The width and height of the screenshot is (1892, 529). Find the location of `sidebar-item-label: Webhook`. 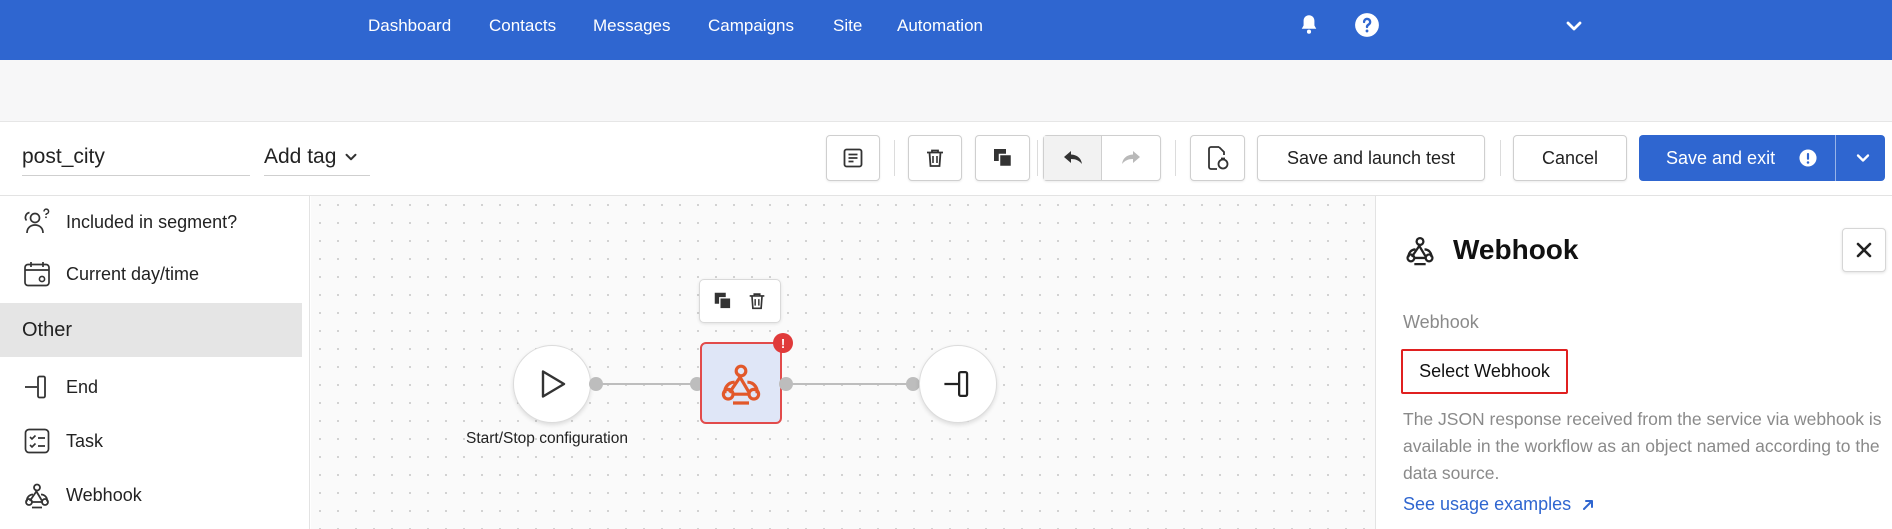

sidebar-item-label: Webhook is located at coordinates (104, 494).